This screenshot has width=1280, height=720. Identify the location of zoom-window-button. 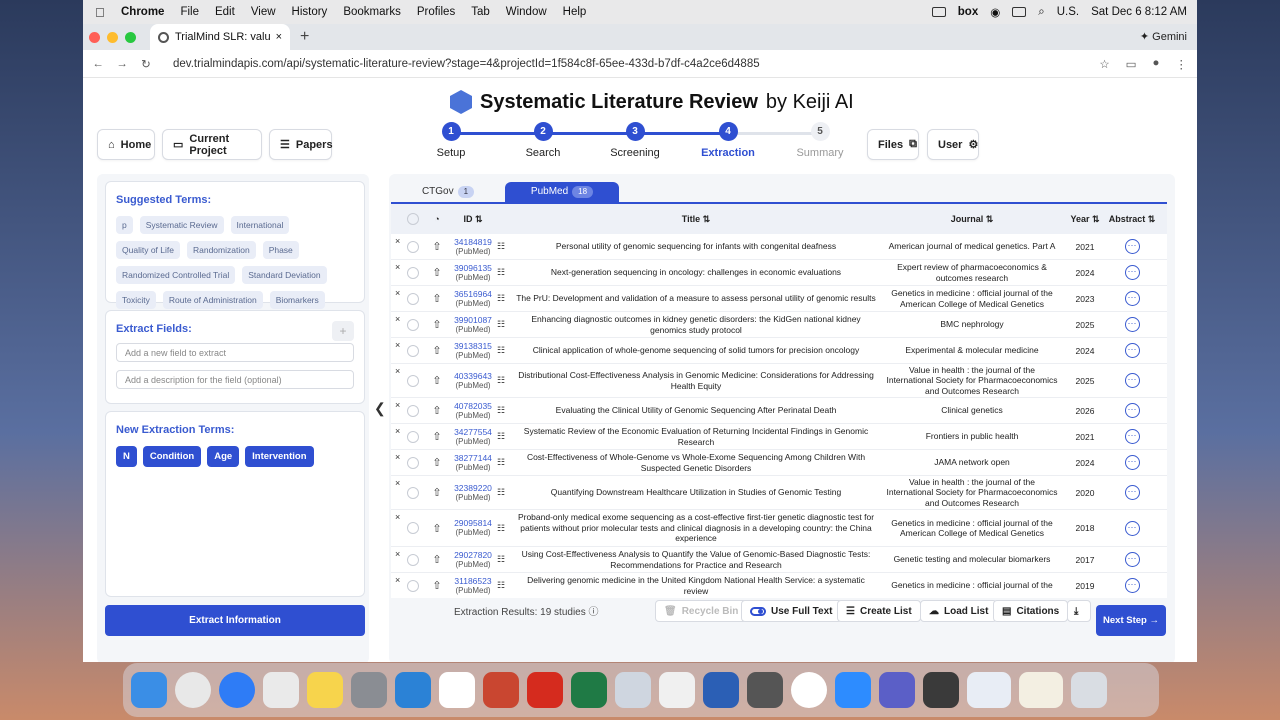
(130, 37).